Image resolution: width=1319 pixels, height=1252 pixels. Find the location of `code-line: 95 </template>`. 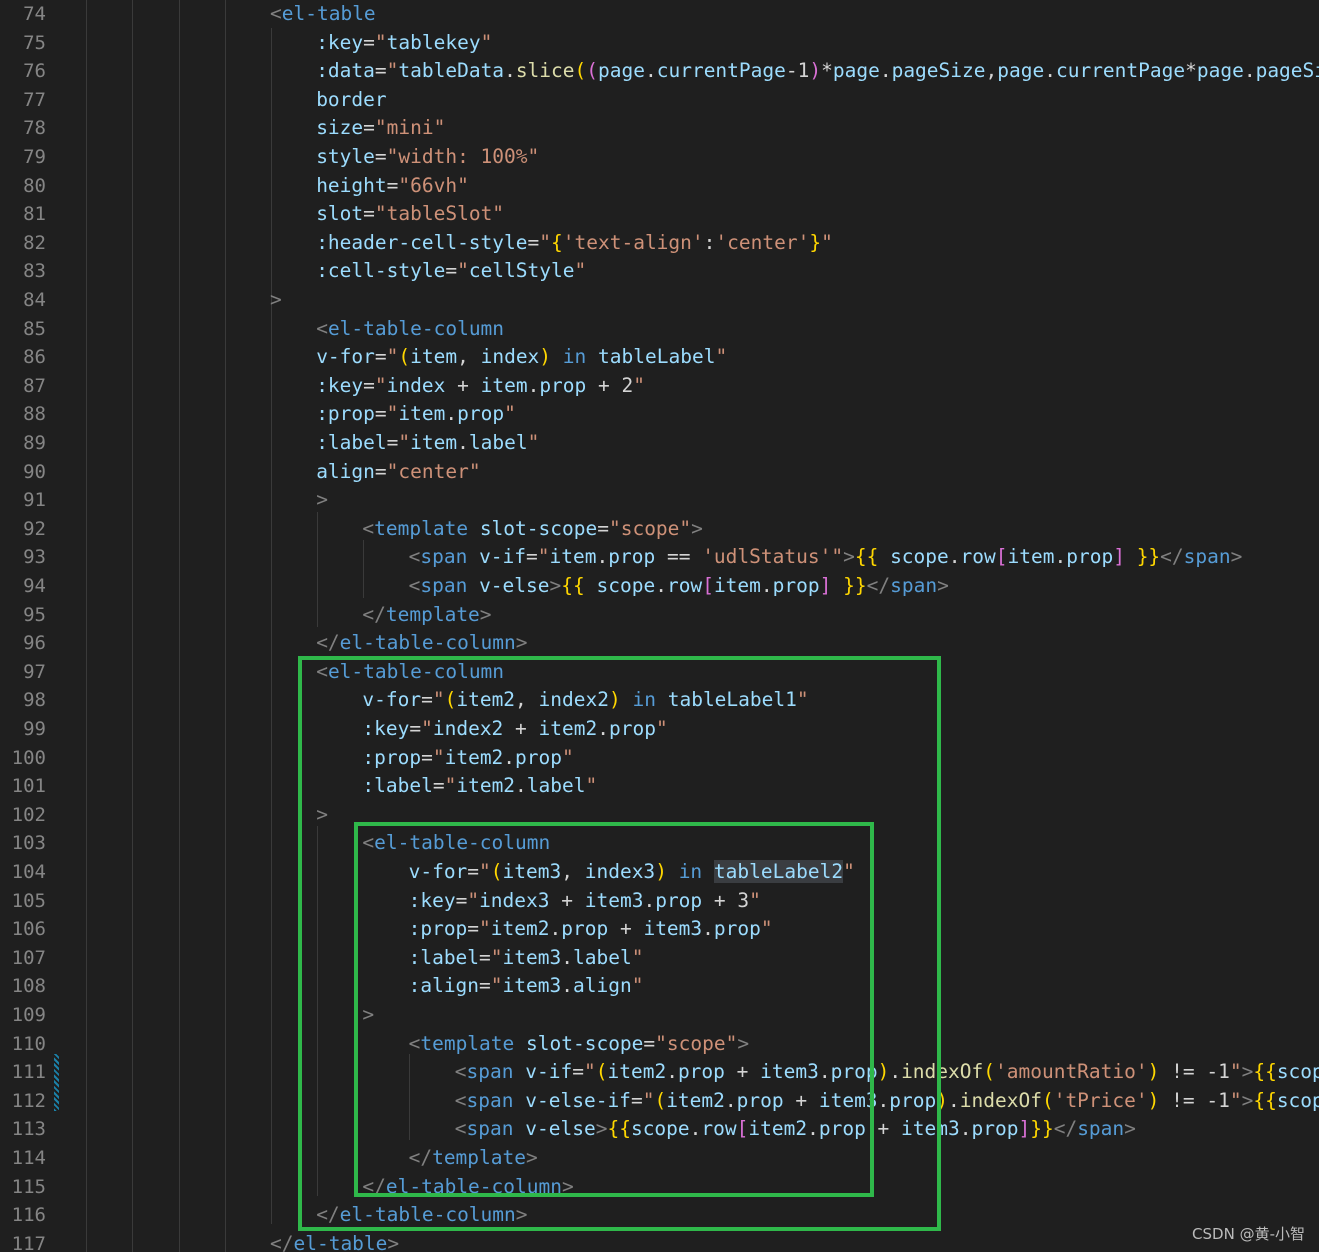

code-line: 95 </template> is located at coordinates (659, 615).